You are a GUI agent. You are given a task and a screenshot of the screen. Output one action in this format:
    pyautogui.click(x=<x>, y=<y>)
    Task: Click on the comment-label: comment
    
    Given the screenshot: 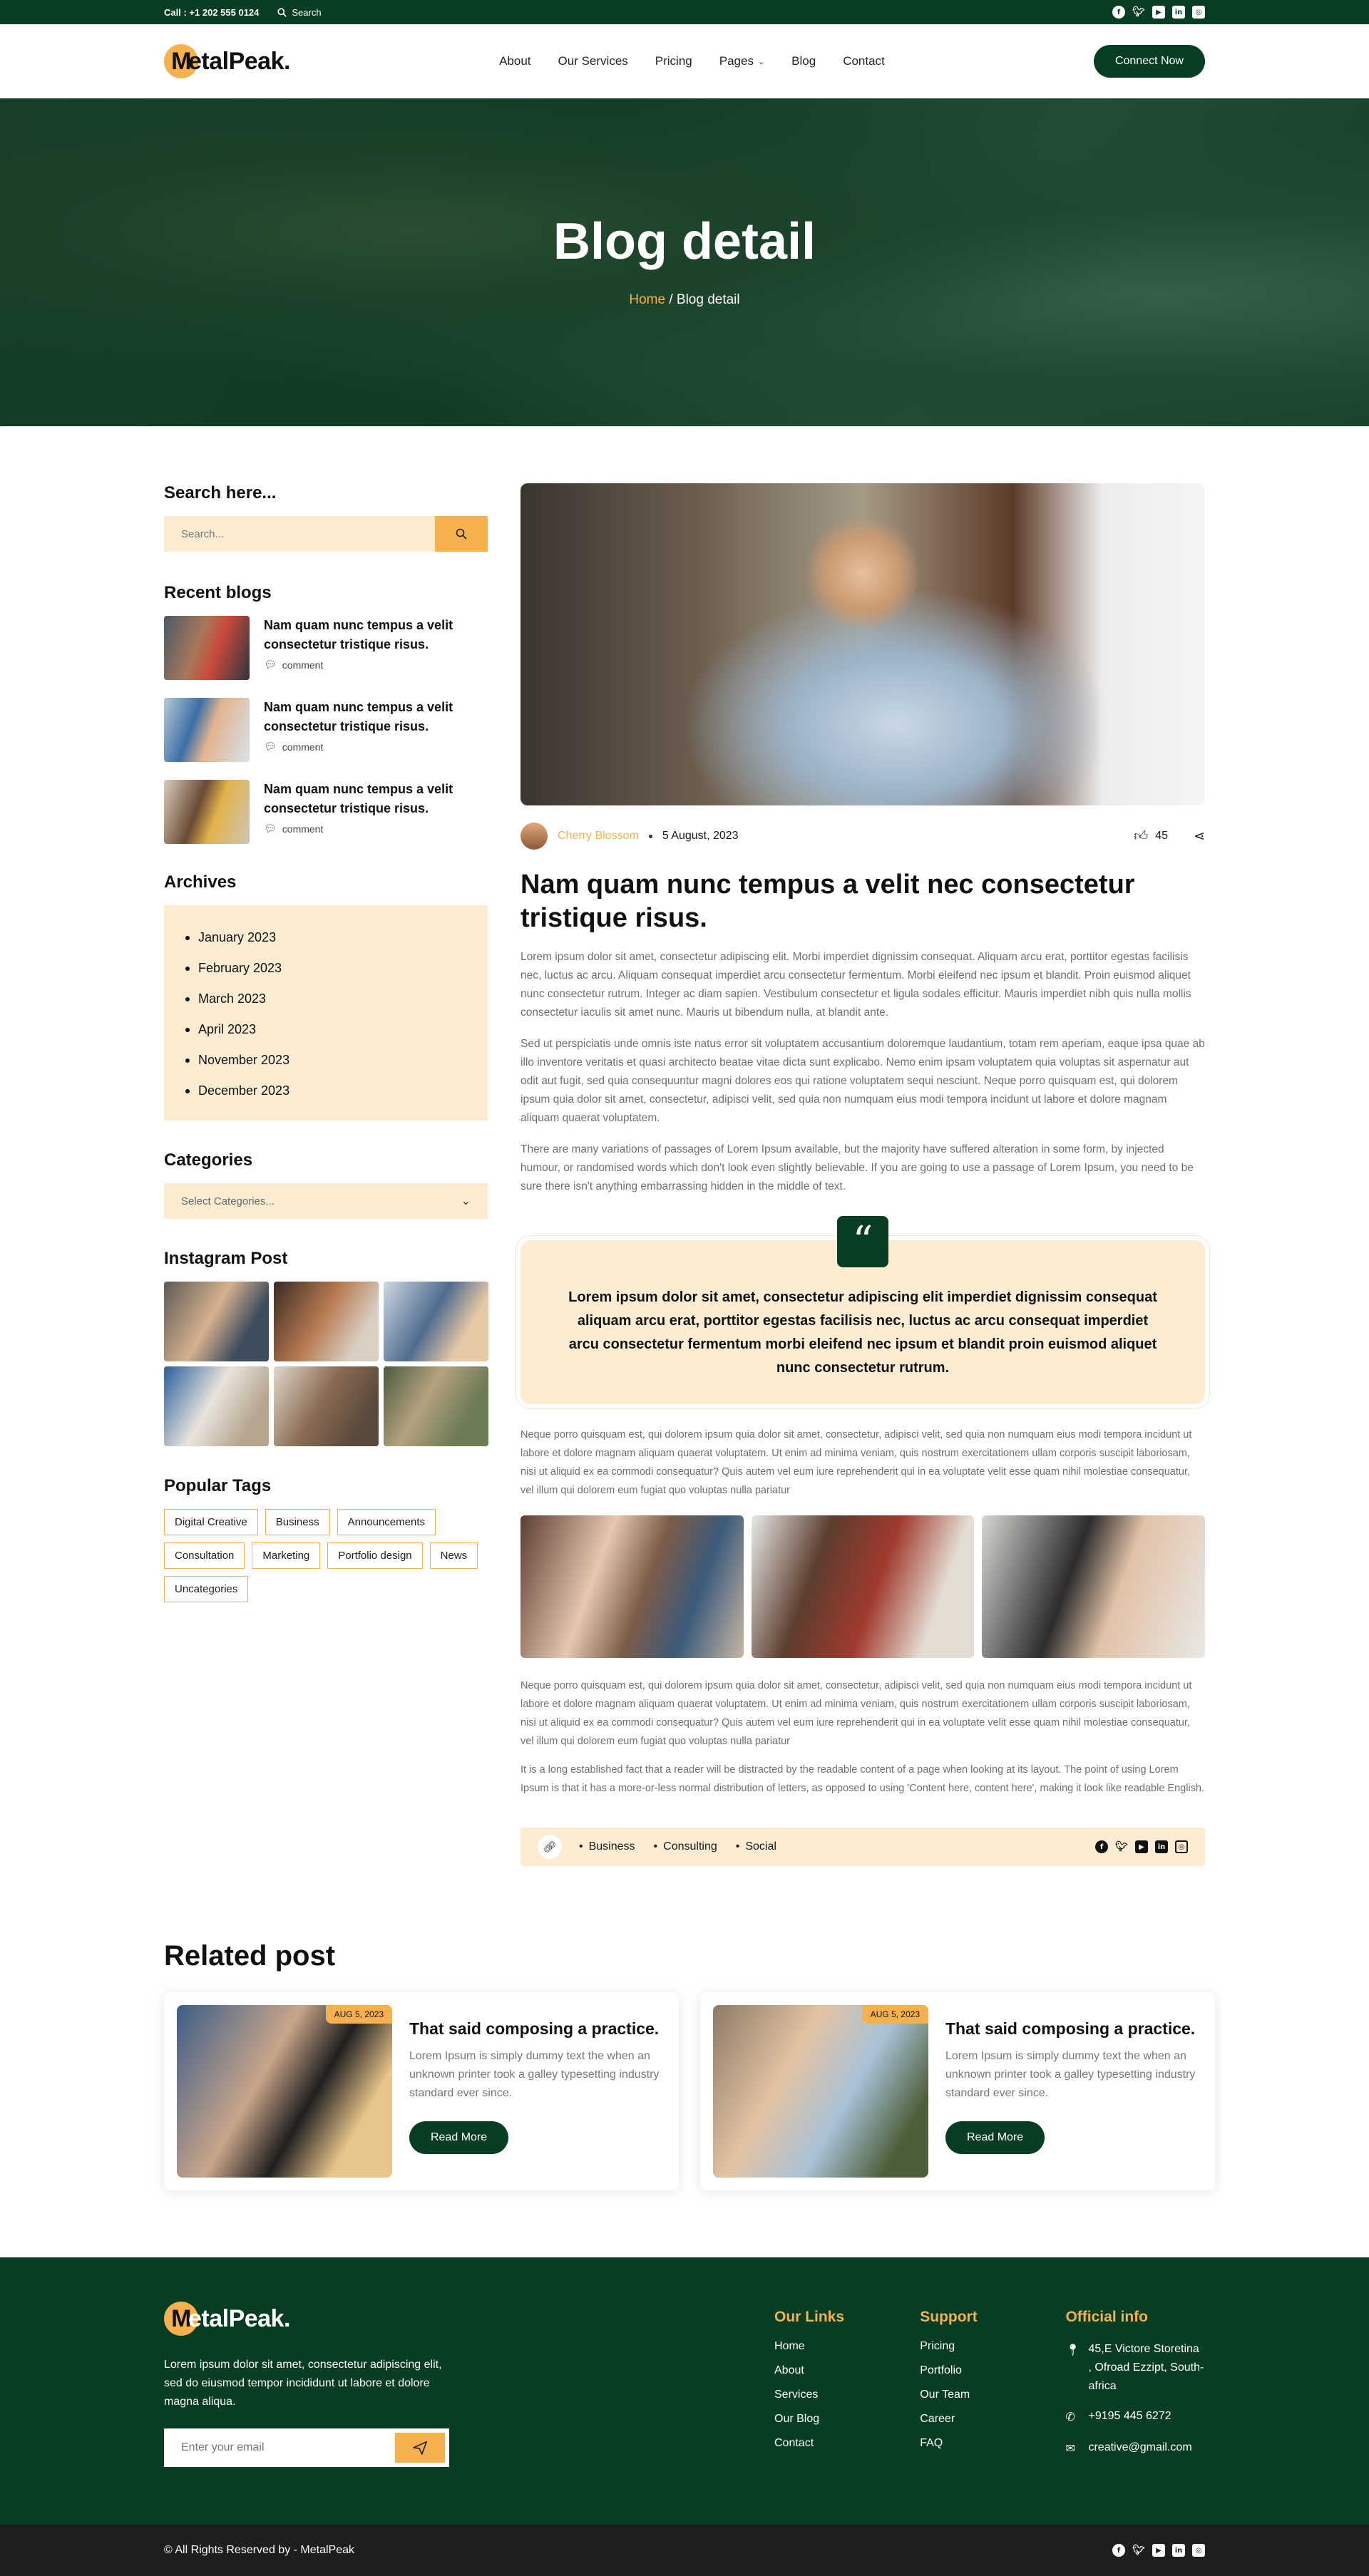 What is the action you would take?
    pyautogui.click(x=303, y=829)
    